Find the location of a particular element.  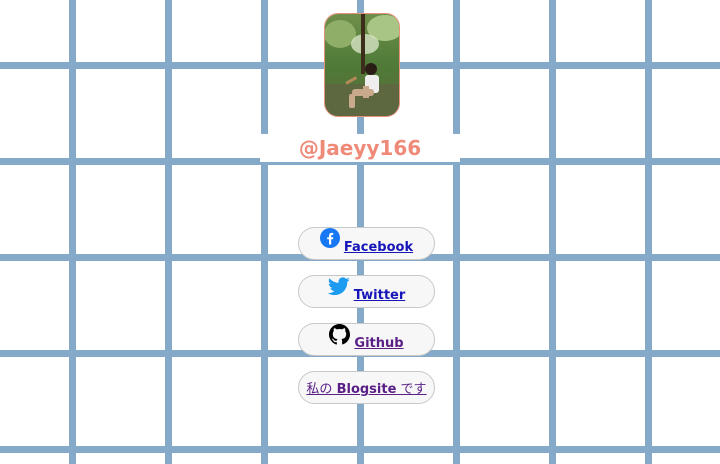

twitter-link-label: Twitter is located at coordinates (380, 295).